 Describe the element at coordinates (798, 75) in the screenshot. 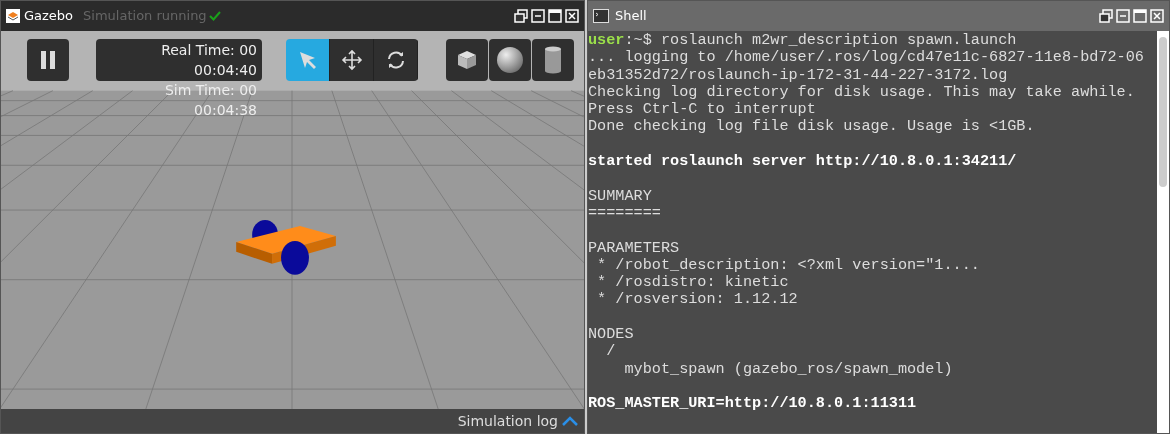

I see `output-line: eb31352d72/roslaunch-ip-172-31-44-227-3172.log` at that location.